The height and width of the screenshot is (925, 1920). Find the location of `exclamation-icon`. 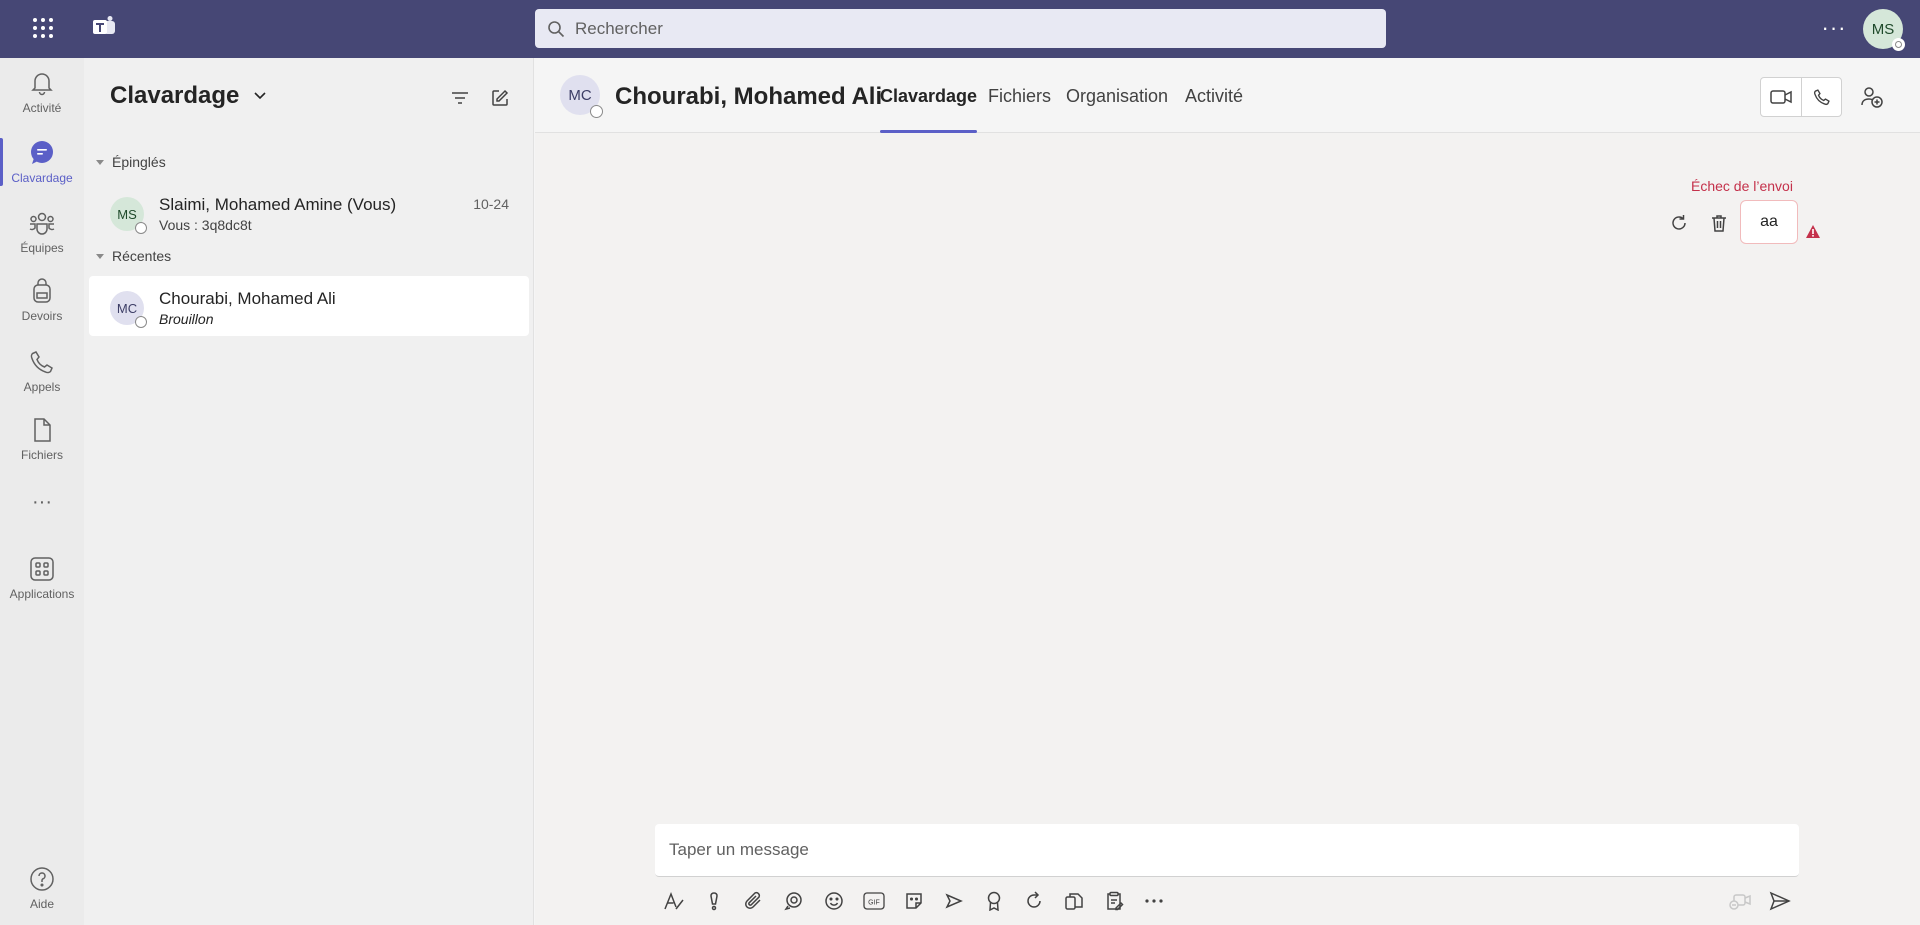

exclamation-icon is located at coordinates (714, 901).